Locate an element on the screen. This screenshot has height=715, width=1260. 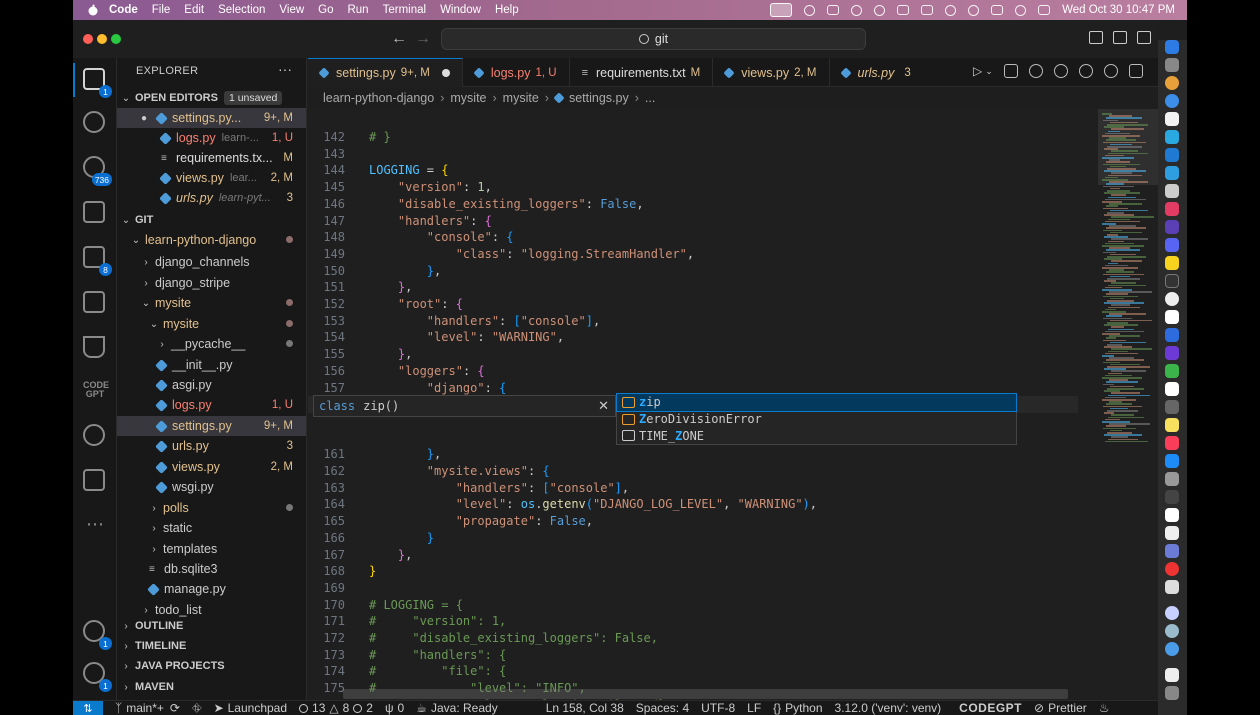
outline-section-header: › OUTLINE is located at coordinates (211, 626).